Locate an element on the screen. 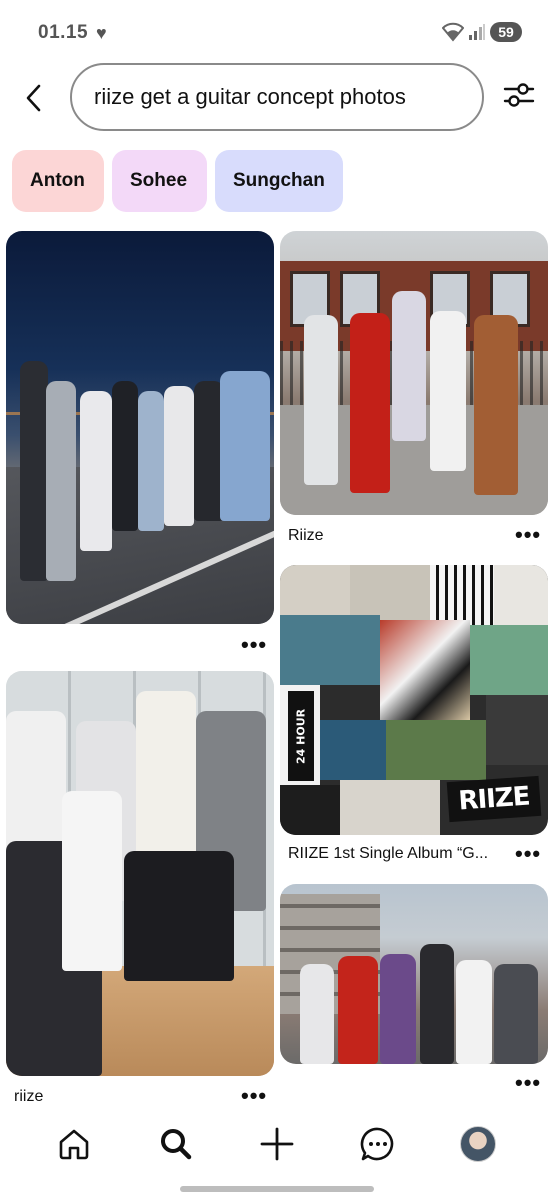 The height and width of the screenshot is (1200, 554). search-input: riize get a guitar concept photos is located at coordinates (277, 97).